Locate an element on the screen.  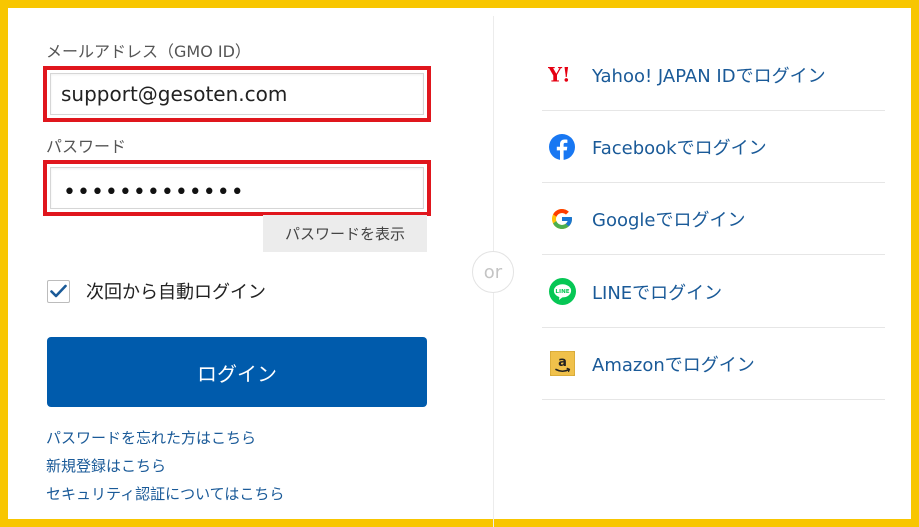
yahoo-login-button: Y! Yahoo! JAPAN IDでログイン is located at coordinates (713, 75).